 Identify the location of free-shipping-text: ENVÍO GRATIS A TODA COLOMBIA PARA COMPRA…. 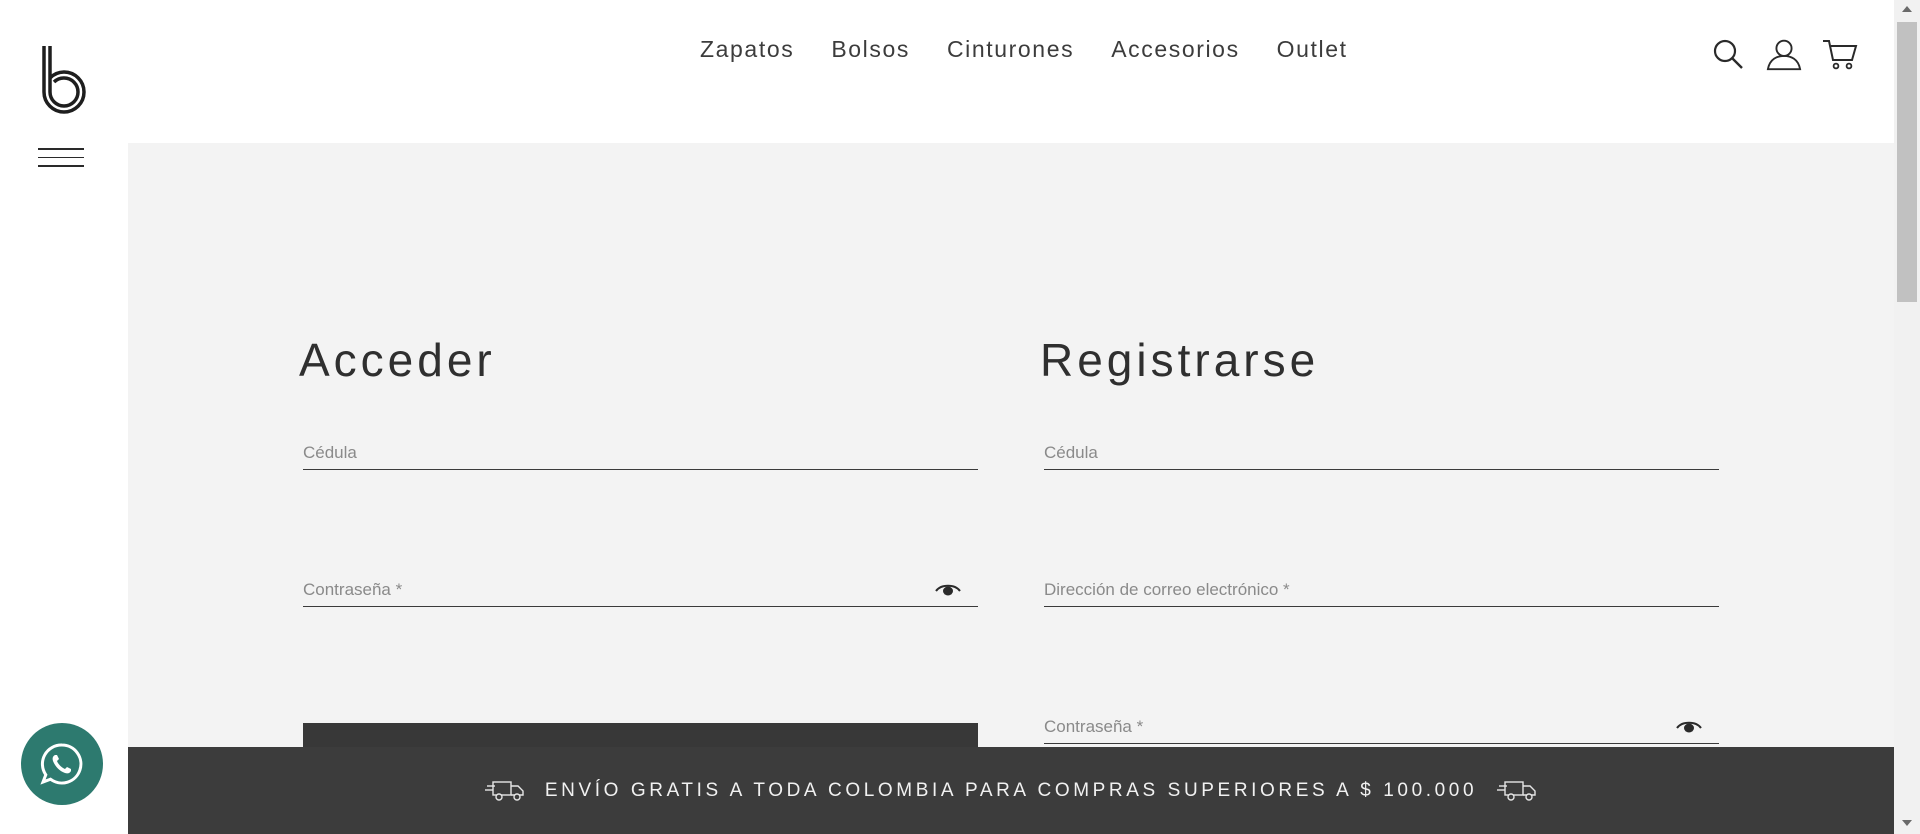
(1011, 790).